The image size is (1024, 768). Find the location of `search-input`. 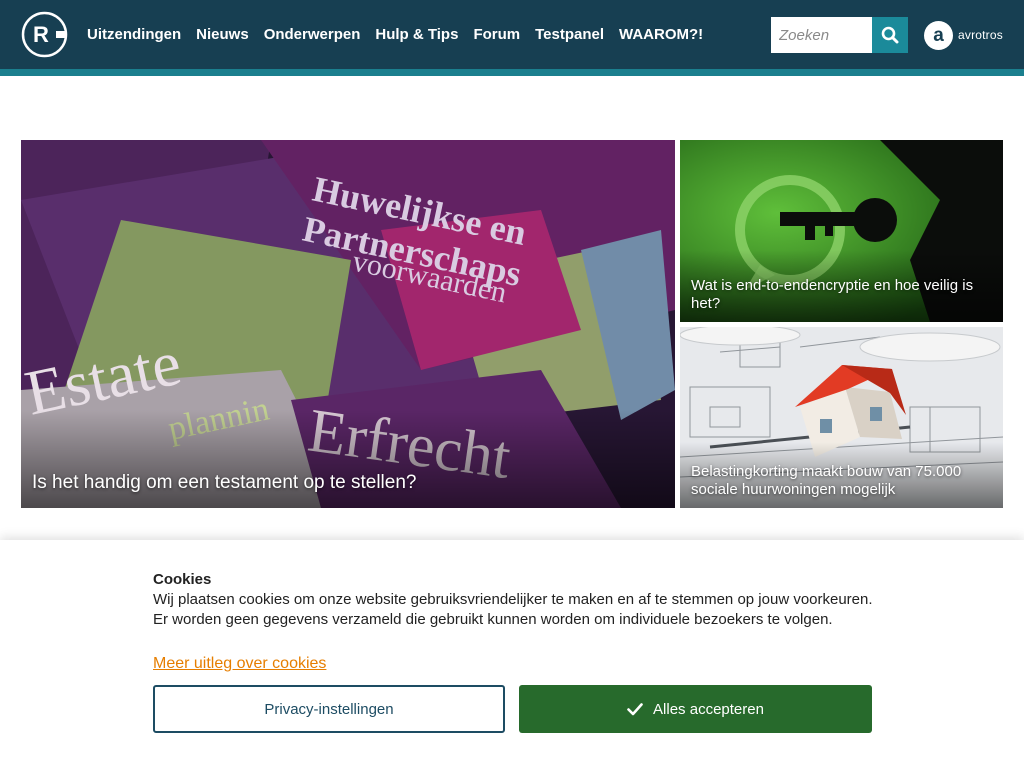

search-input is located at coordinates (821, 35).